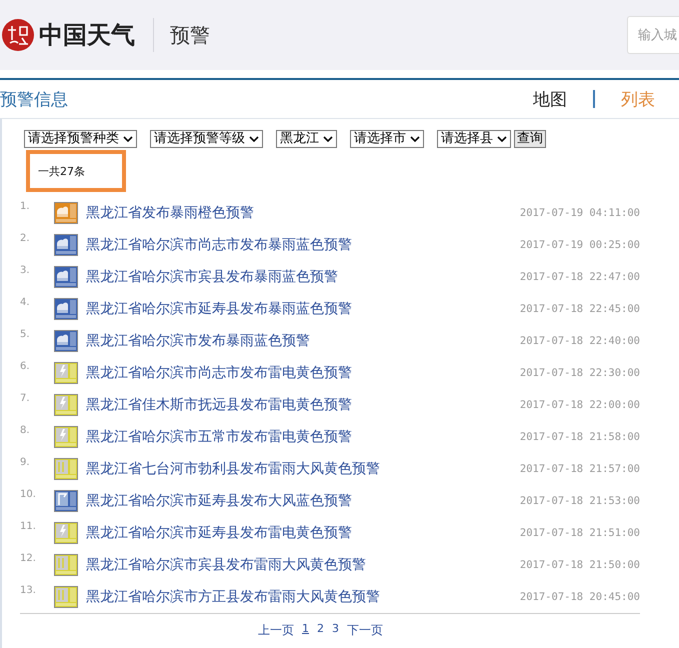 Image resolution: width=679 pixels, height=648 pixels. What do you see at coordinates (25, 206) in the screenshot?
I see `list-number: 1.` at bounding box center [25, 206].